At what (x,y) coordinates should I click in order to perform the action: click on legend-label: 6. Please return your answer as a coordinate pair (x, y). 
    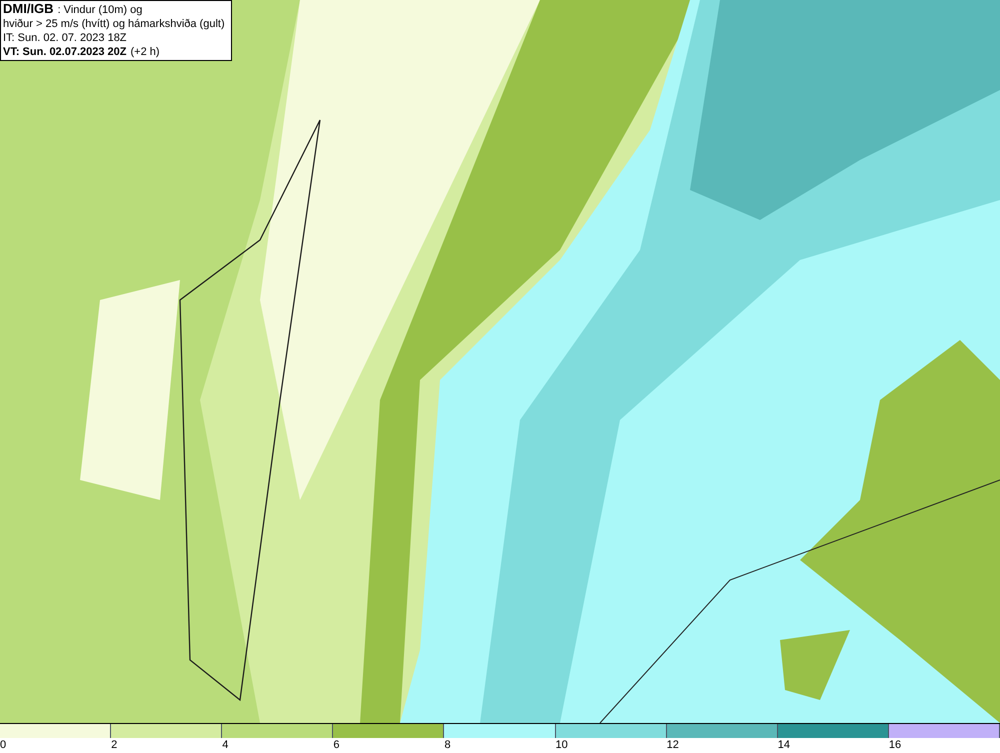
    Looking at the image, I should click on (336, 745).